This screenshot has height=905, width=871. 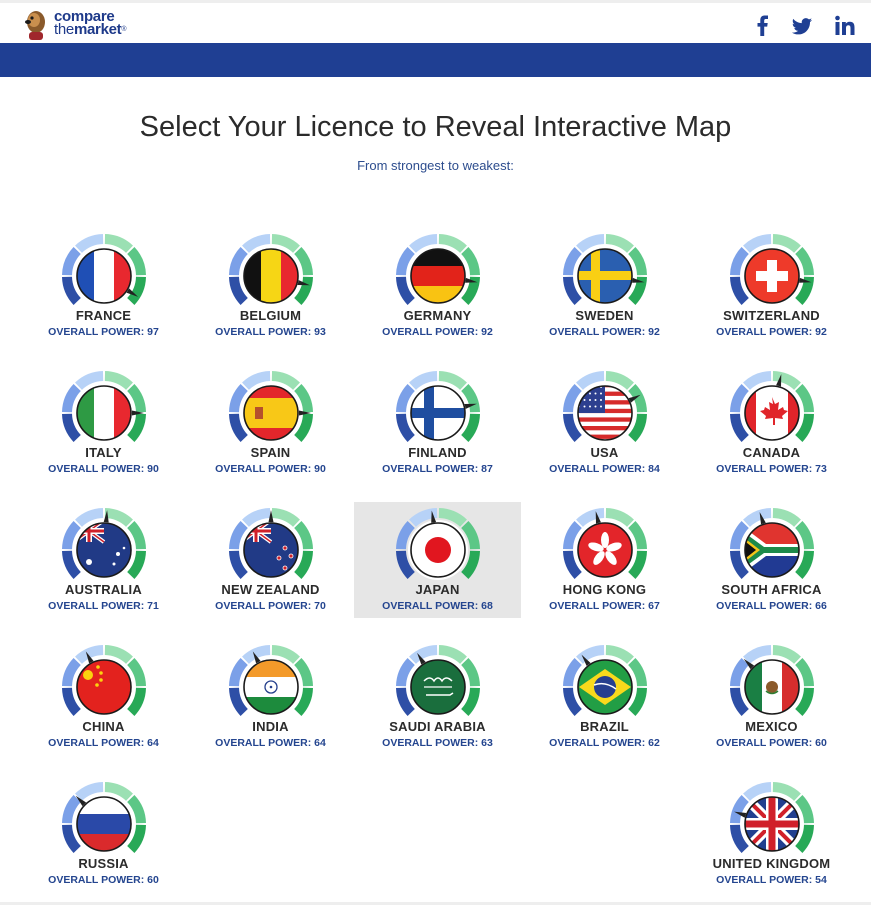 I want to click on licence-card-japan: JAPAN OVERALL POWER: 68, so click(x=437, y=560).